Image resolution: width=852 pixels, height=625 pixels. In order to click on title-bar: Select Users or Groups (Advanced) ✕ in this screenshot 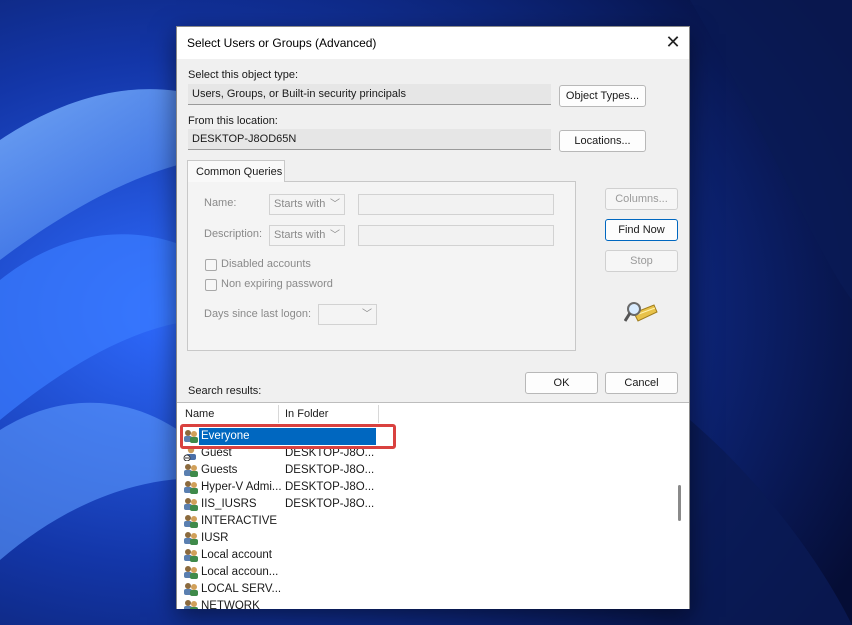, I will do `click(433, 43)`.